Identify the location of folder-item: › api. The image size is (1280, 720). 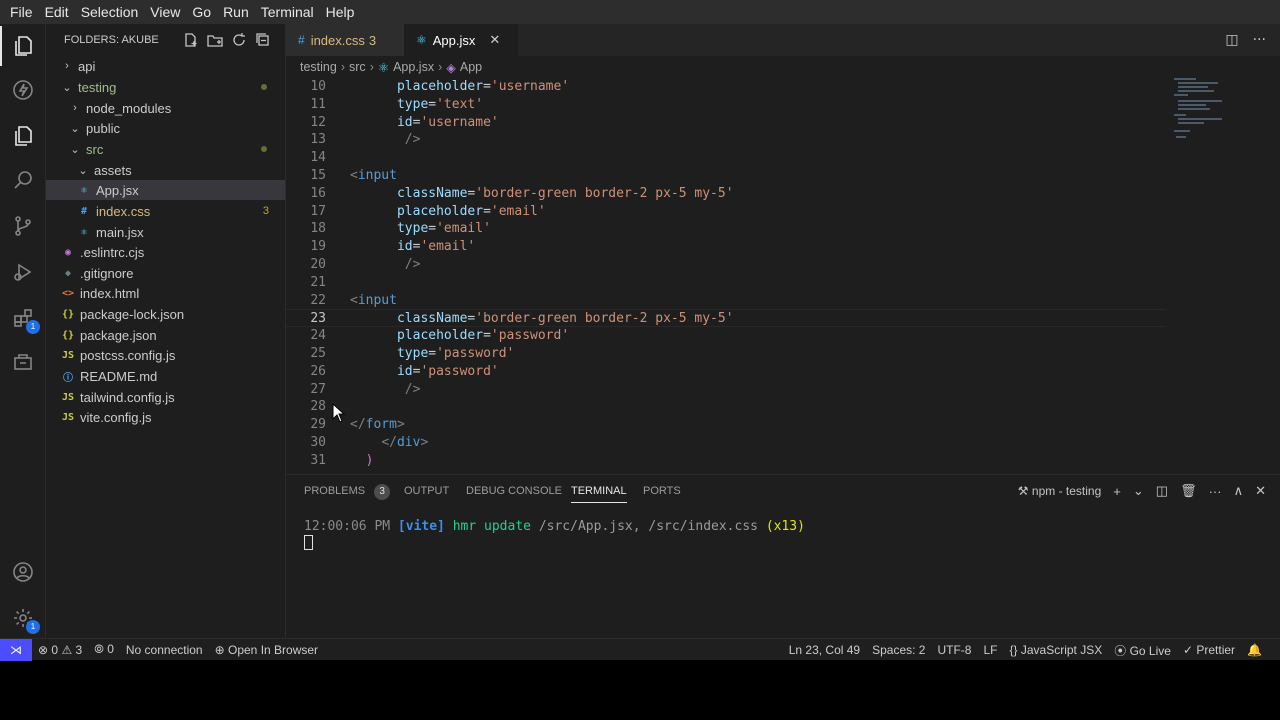
(165, 66).